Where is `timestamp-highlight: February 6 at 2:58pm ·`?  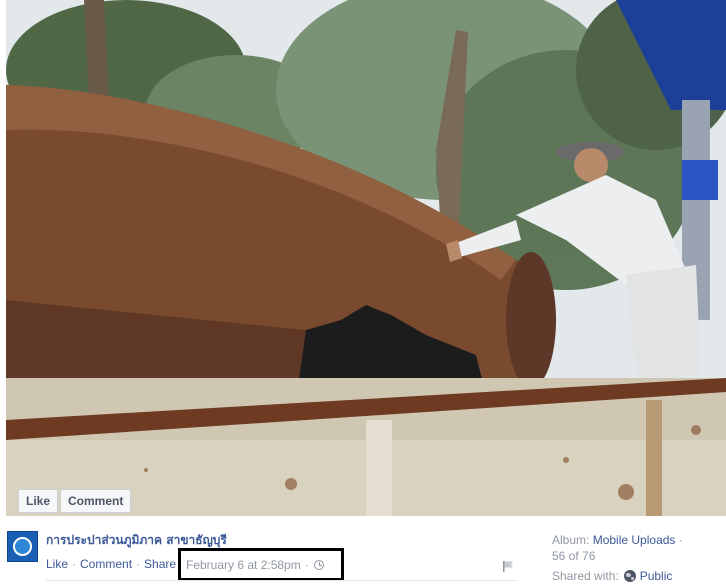 timestamp-highlight: February 6 at 2:58pm · is located at coordinates (261, 564).